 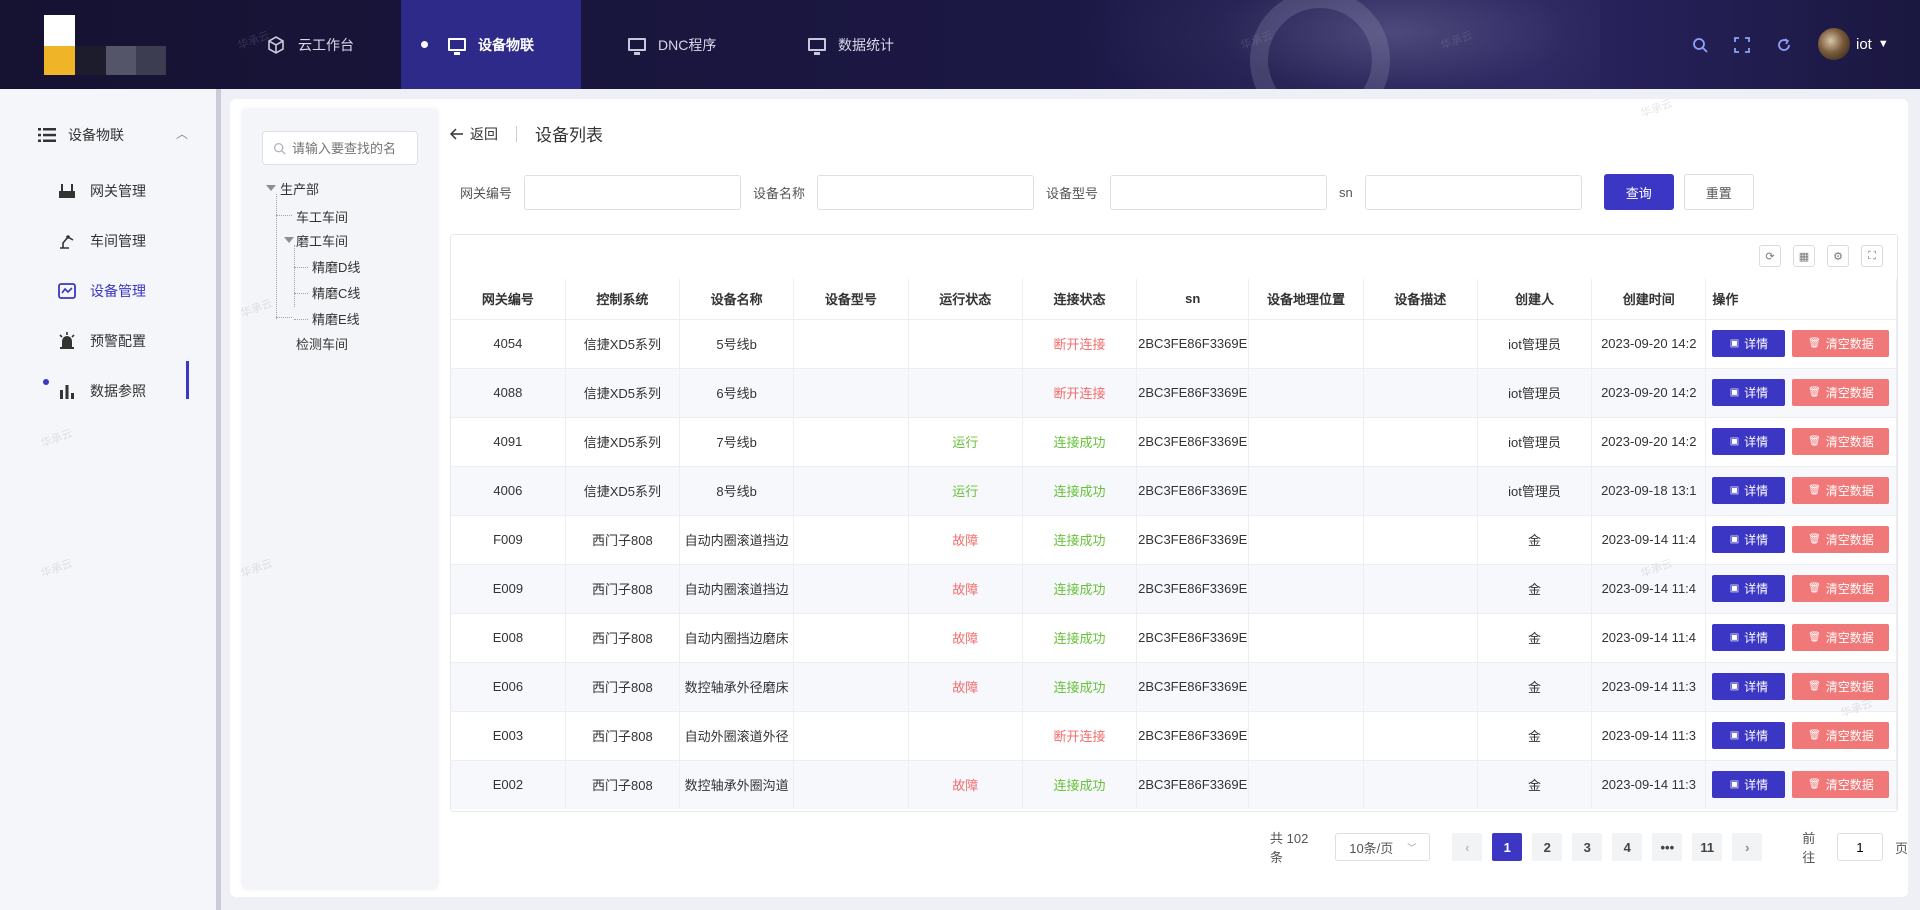 What do you see at coordinates (965, 299) in the screenshot?
I see `column-header: 运行状态` at bounding box center [965, 299].